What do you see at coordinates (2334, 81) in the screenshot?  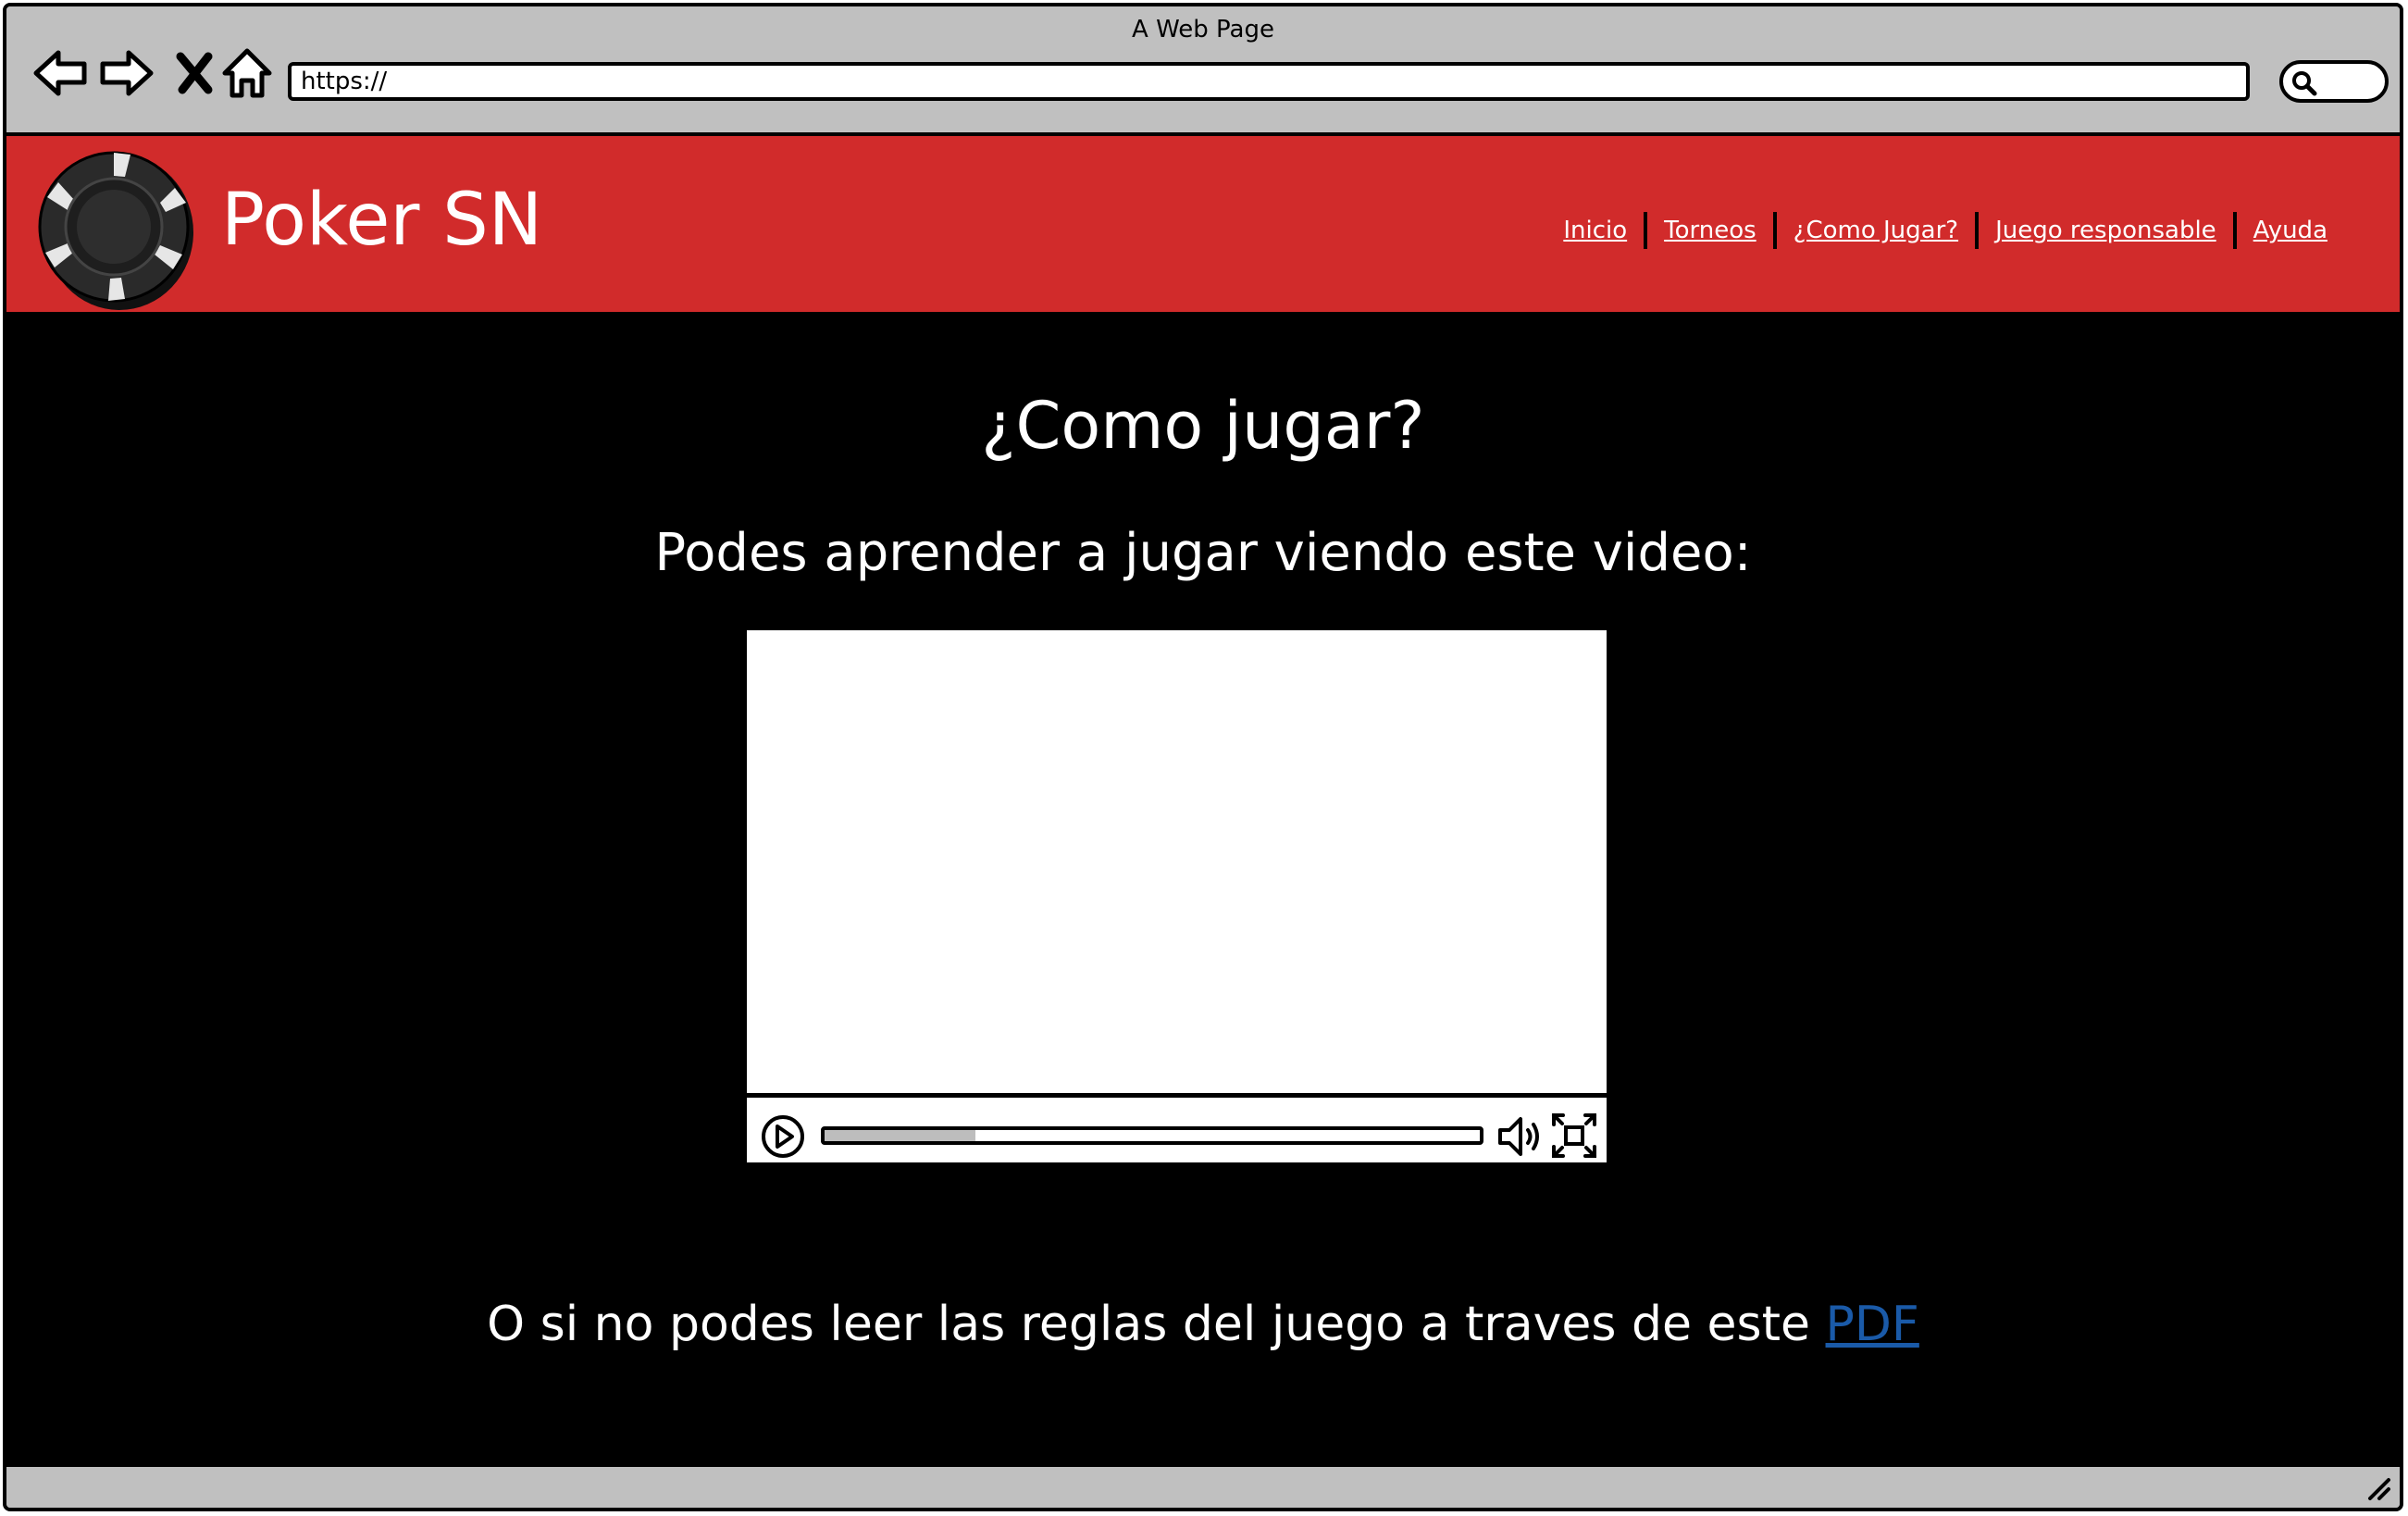 I see `search-box` at bounding box center [2334, 81].